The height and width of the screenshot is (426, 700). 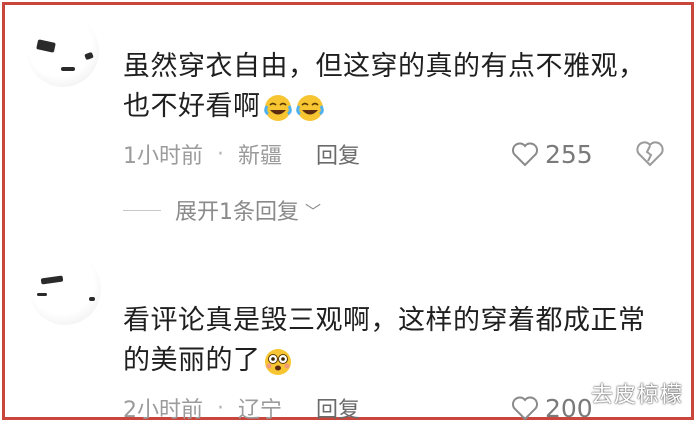 What do you see at coordinates (163, 156) in the screenshot?
I see `comment-time: 1小时前` at bounding box center [163, 156].